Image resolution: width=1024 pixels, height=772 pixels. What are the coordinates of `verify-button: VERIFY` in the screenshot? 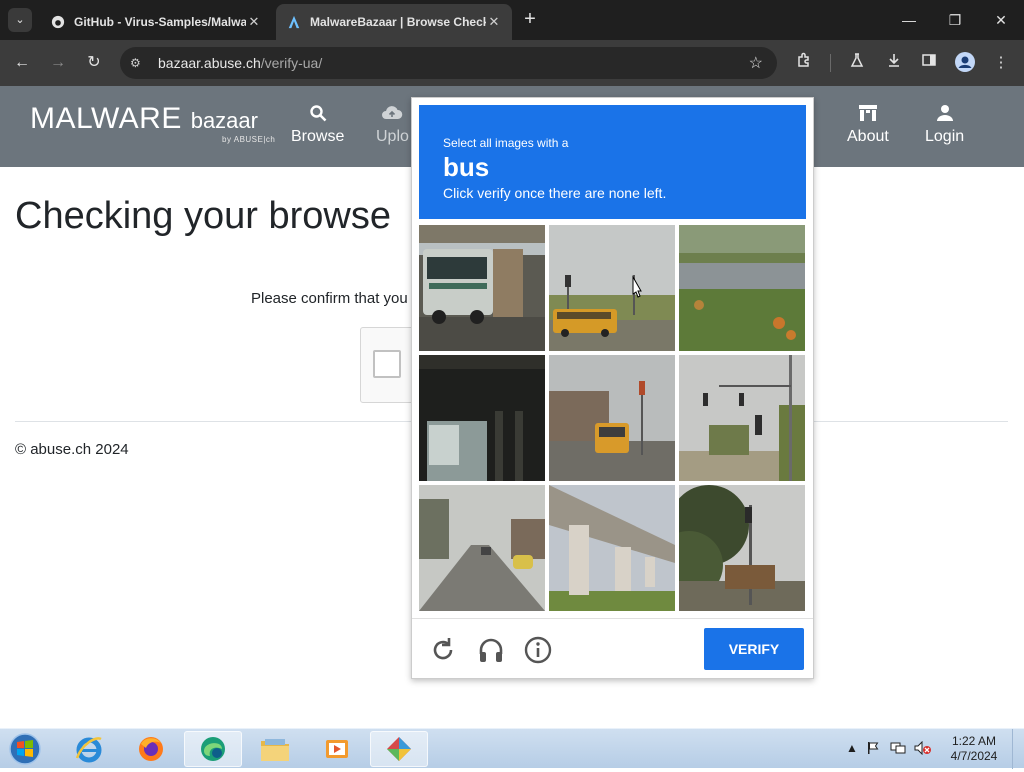 It's located at (754, 649).